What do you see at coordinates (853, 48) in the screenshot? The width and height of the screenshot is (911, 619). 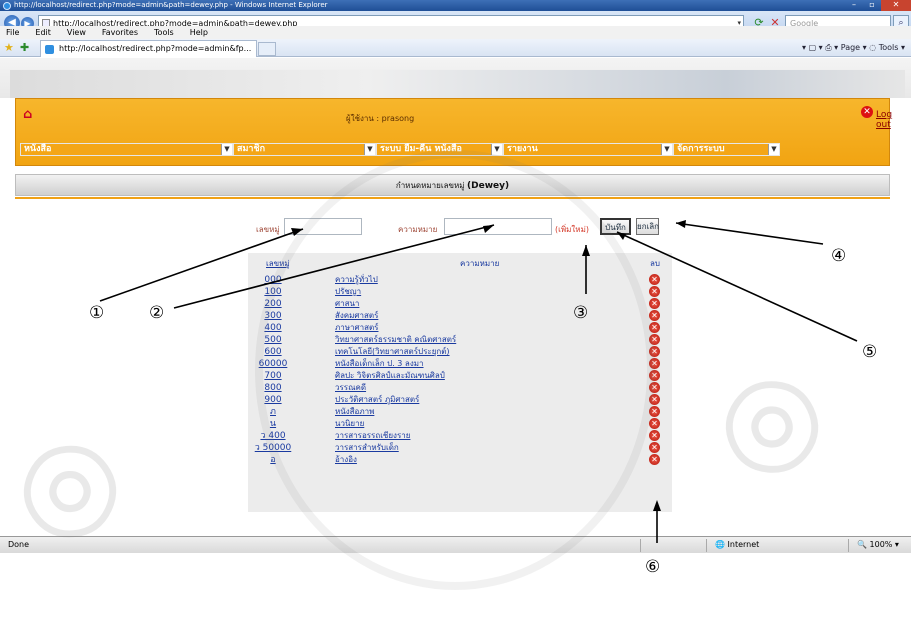 I see `command-bar: ▾ ▢ ▾ ⎙ ▾ Page ▾ ◌ Tools ▾` at bounding box center [853, 48].